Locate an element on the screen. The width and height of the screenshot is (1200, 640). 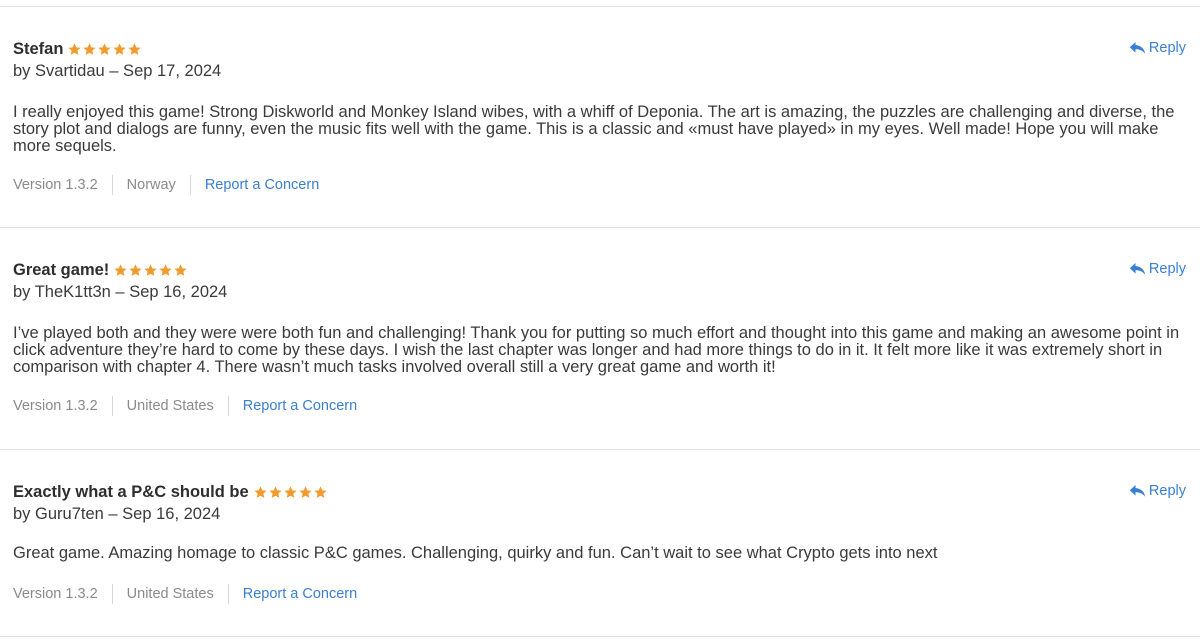
review-title-line: Exactly what a P&C should be is located at coordinates (170, 492).